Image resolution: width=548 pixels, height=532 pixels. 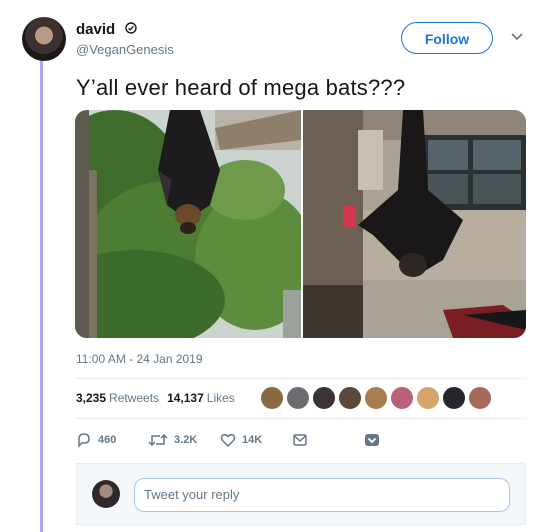 I want to click on user-name: david, so click(x=95, y=29).